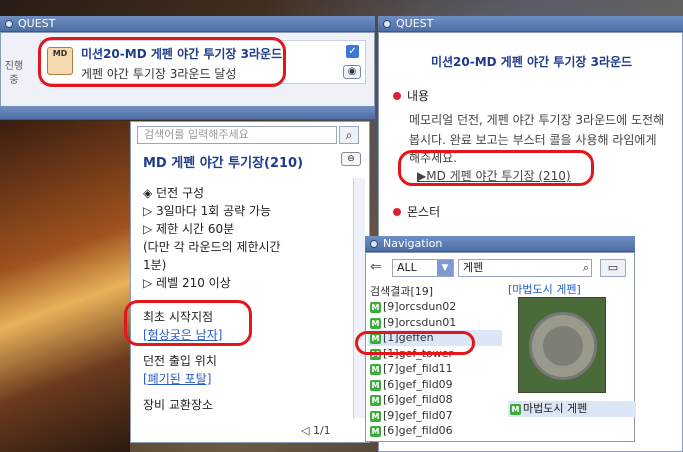 This screenshot has height=452, width=683. Describe the element at coordinates (180, 361) in the screenshot. I see `entry-label: 던전 출입 위치` at that location.